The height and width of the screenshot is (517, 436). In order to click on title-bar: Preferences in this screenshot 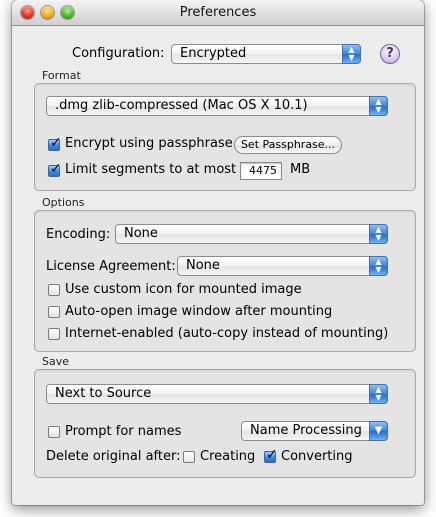, I will do `click(218, 13)`.